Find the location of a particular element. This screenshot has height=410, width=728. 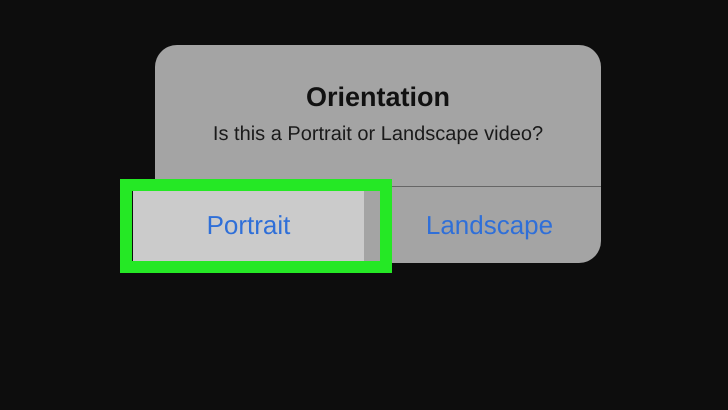

dialog-message: Is this a Portrait or Landscape video? is located at coordinates (378, 135).